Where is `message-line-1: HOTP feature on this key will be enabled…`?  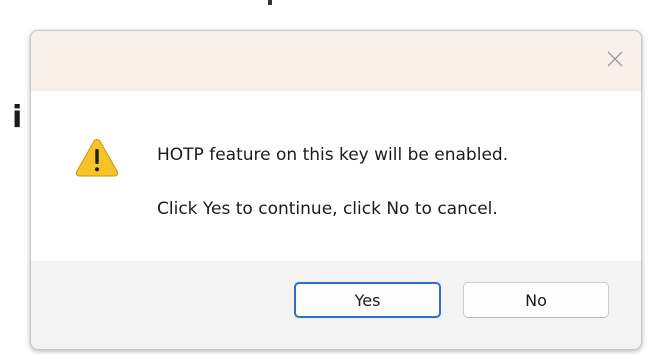 message-line-1: HOTP feature on this key will be enabled… is located at coordinates (333, 155).